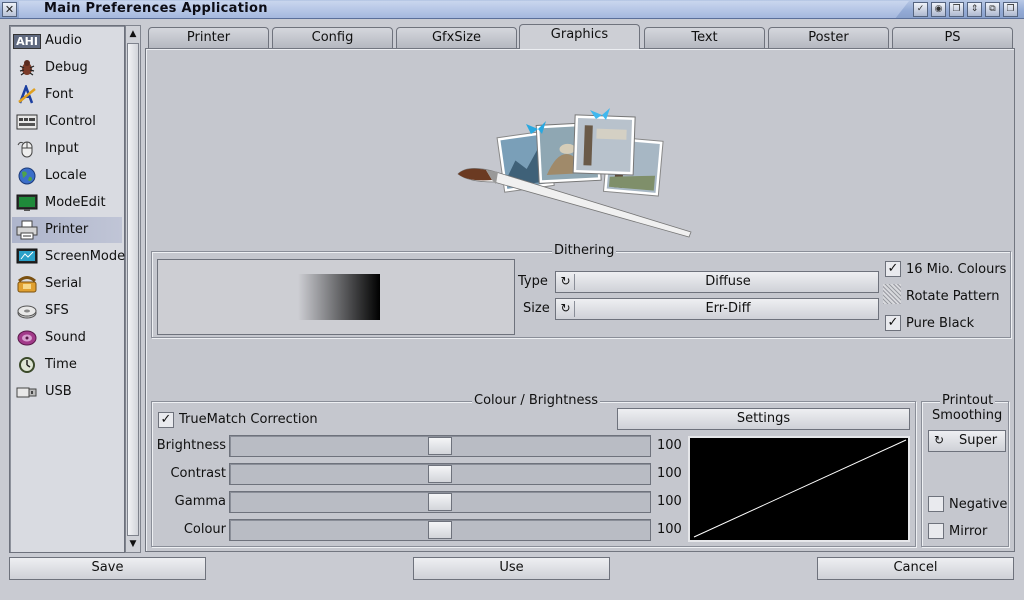 The image size is (1024, 600). I want to click on sidebar-item-locale: Locale, so click(67, 176).